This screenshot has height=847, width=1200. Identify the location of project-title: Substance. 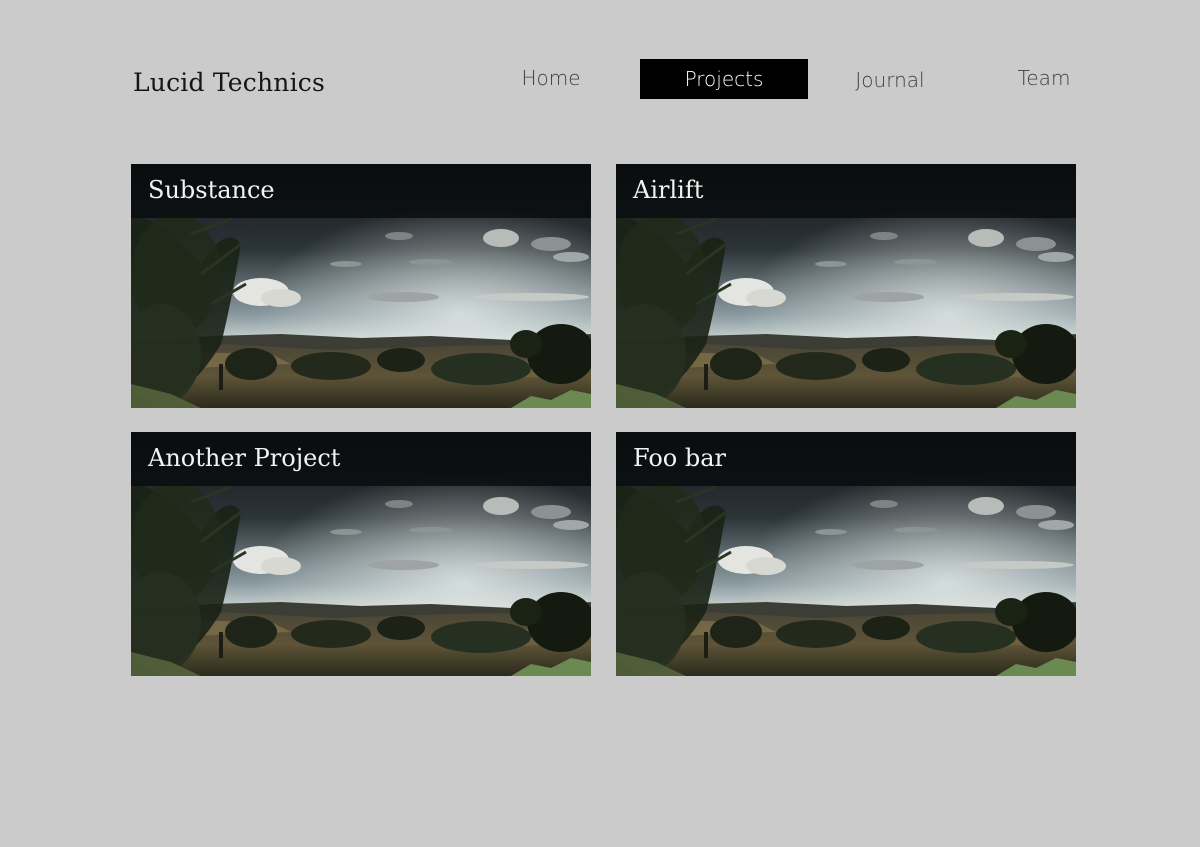
(211, 190).